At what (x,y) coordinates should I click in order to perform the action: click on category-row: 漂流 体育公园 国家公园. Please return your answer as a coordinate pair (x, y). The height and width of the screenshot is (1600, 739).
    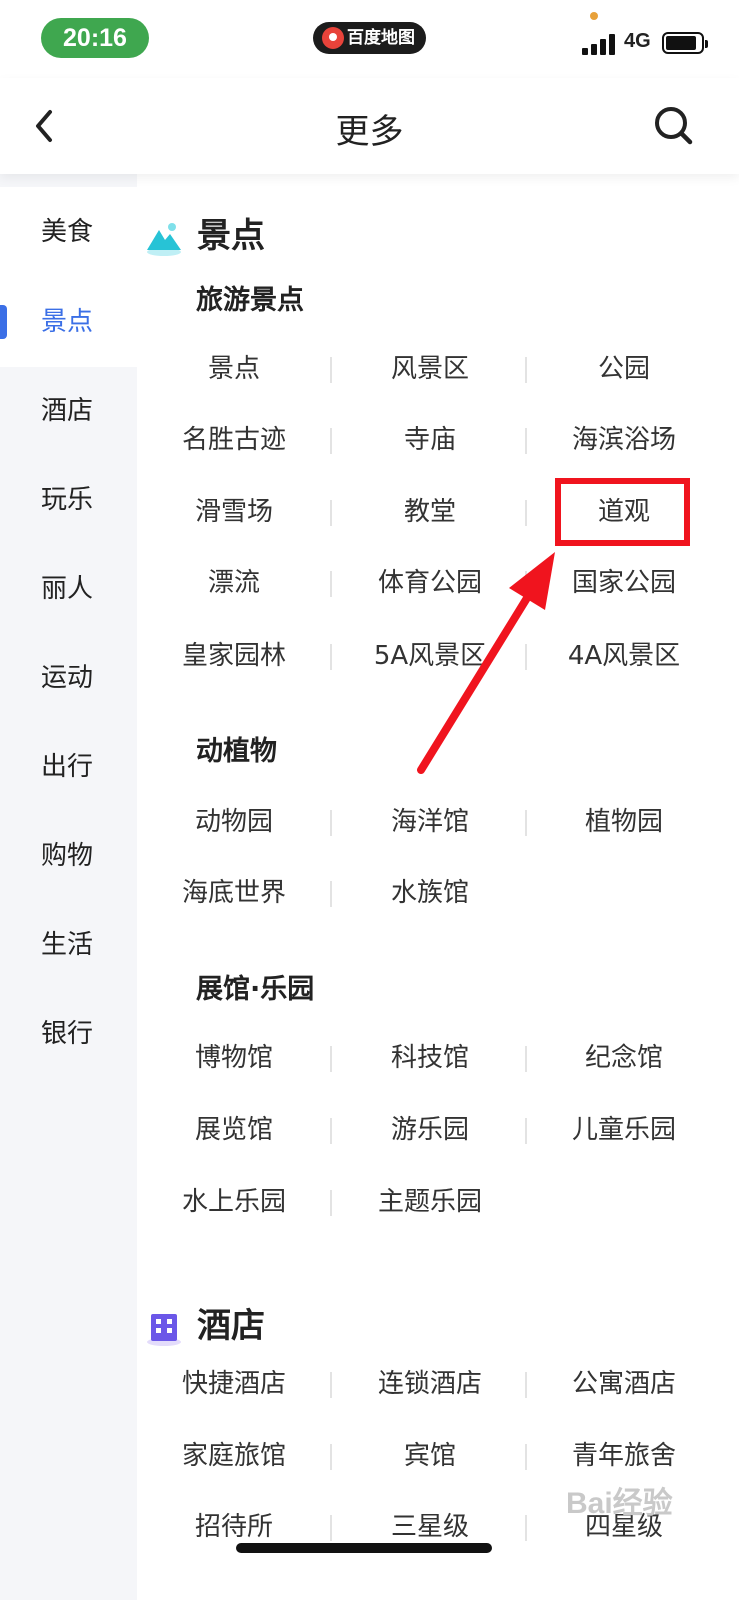
    Looking at the image, I should click on (438, 583).